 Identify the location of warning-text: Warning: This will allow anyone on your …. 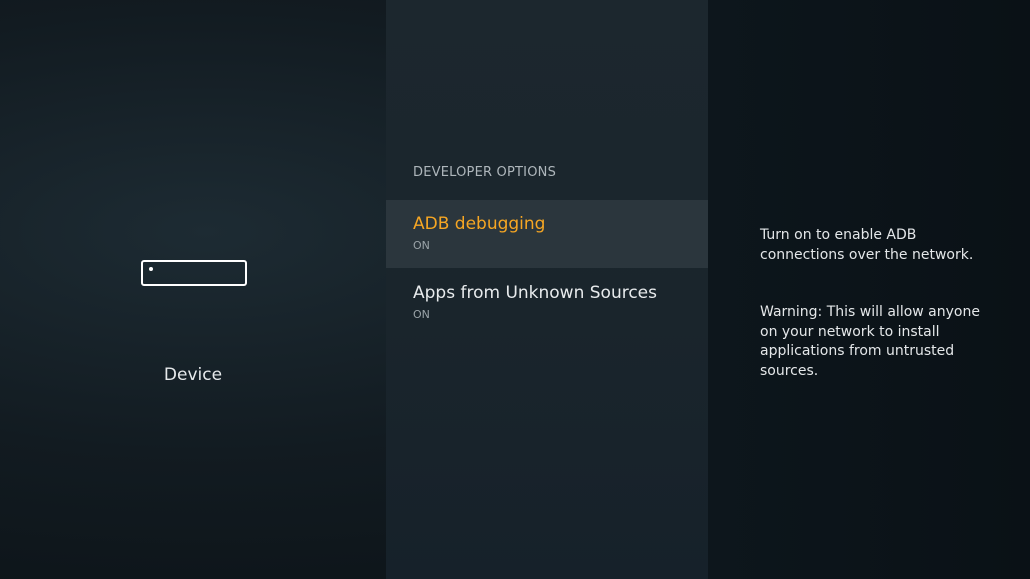
(870, 341).